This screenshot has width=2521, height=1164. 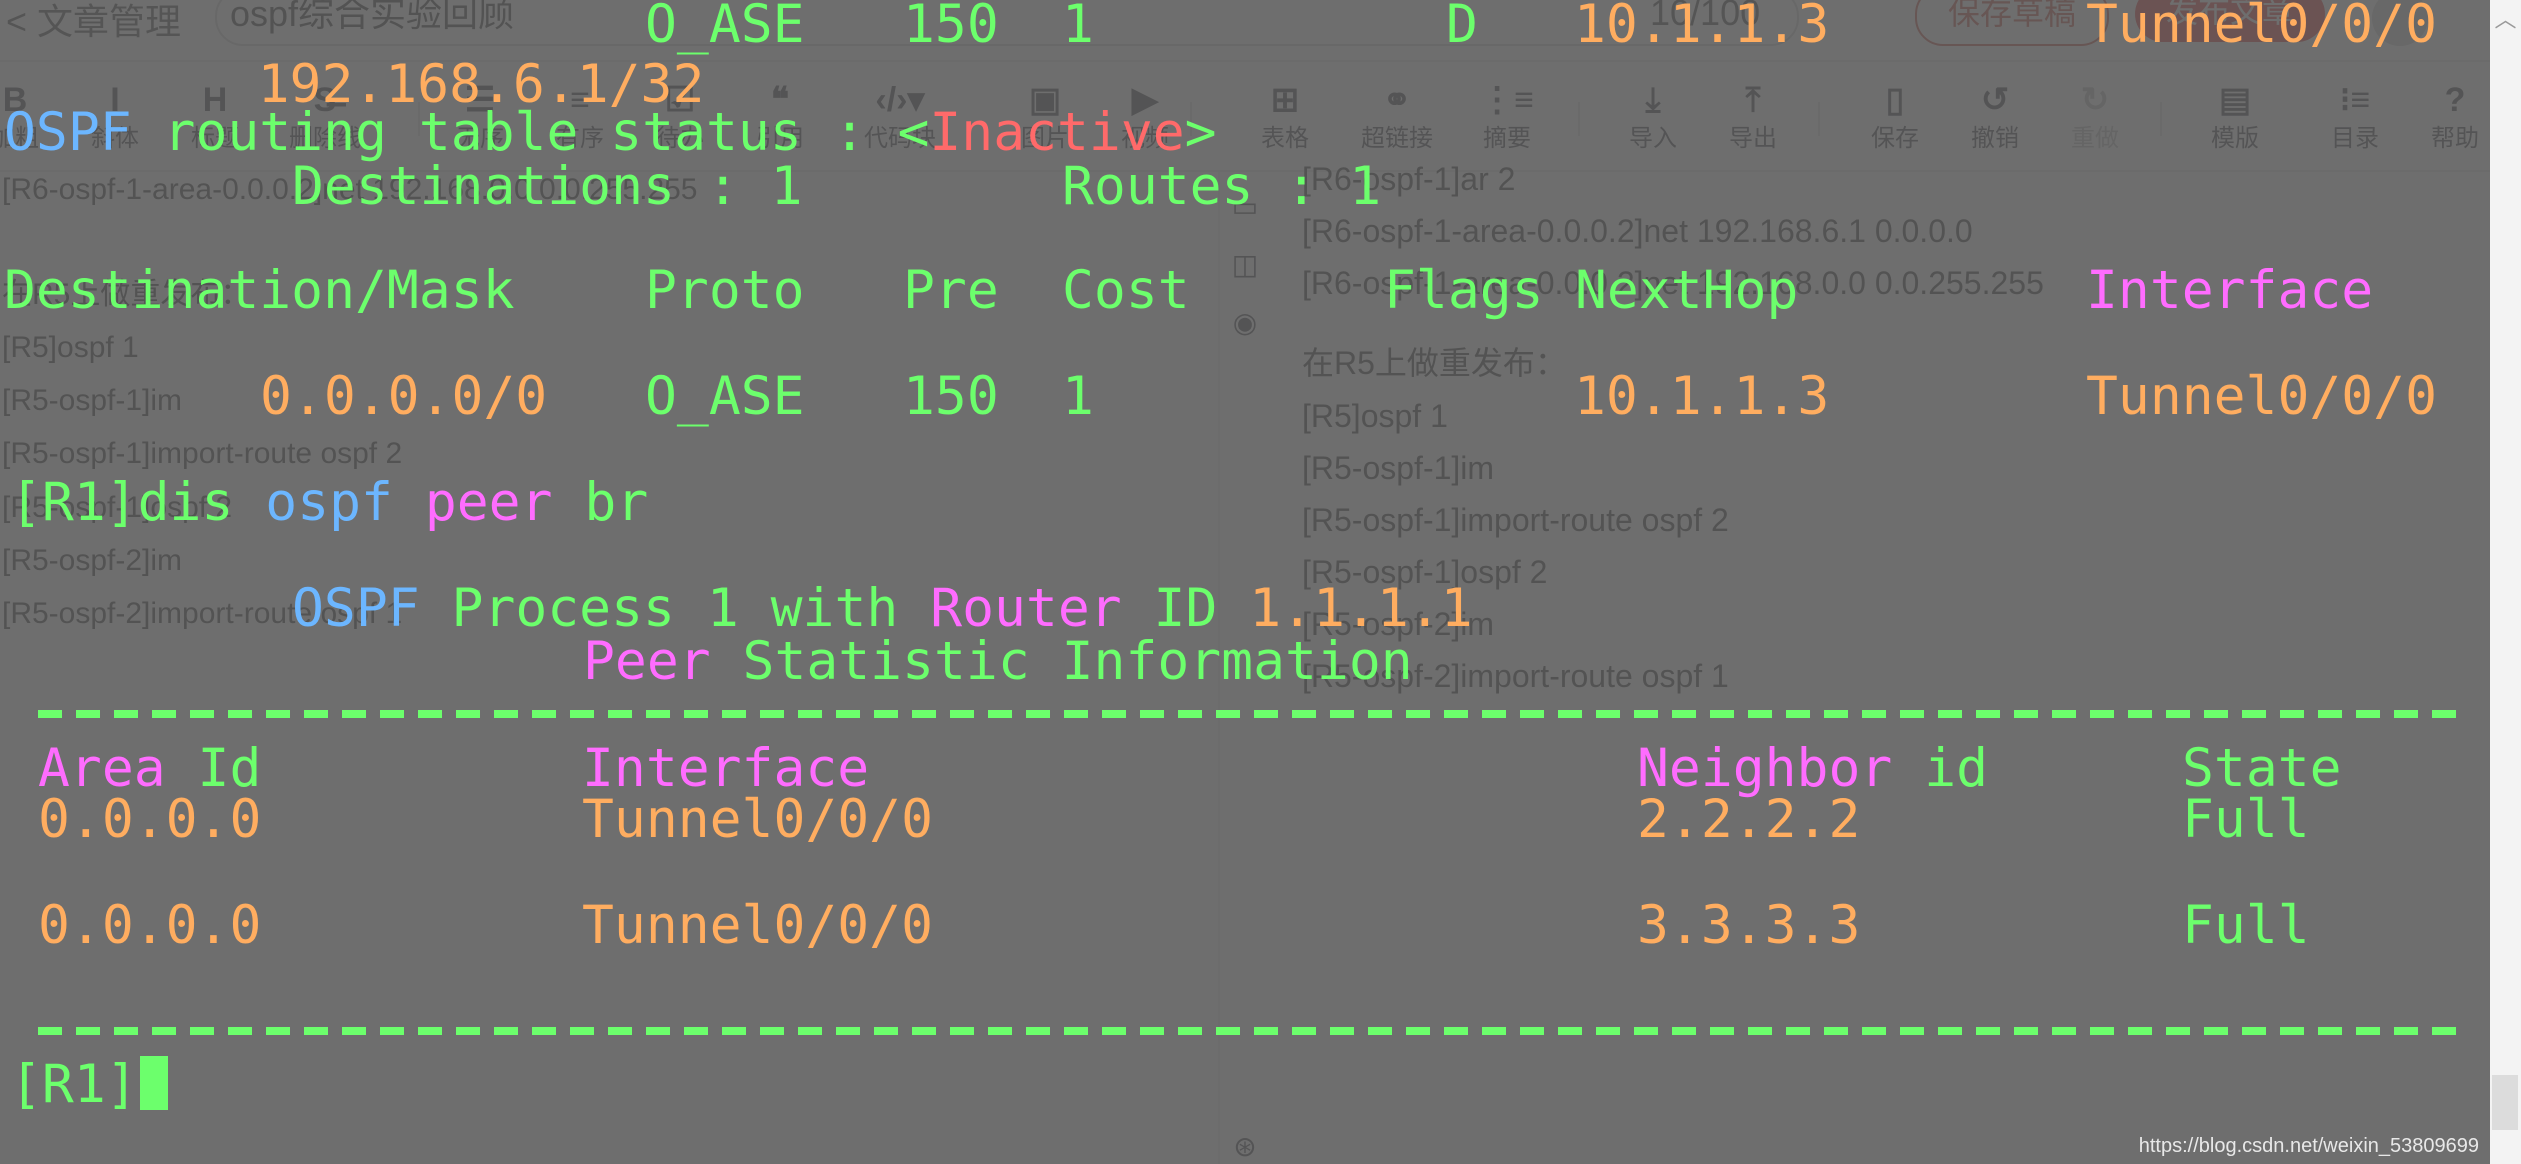 I want to click on terminal-cursor, so click(x=153, y=1083).